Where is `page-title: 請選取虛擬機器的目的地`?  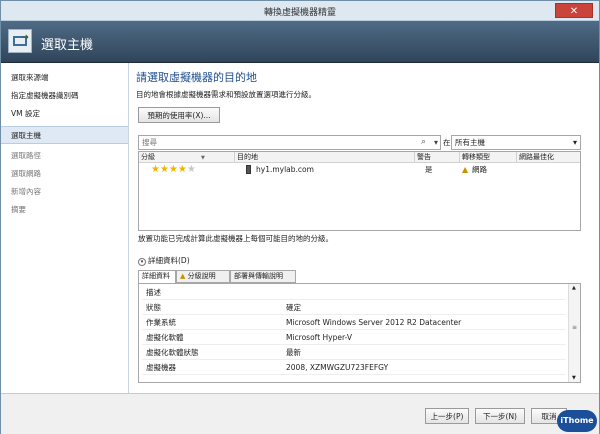
page-title: 請選取虛擬機器的目的地 is located at coordinates (196, 77).